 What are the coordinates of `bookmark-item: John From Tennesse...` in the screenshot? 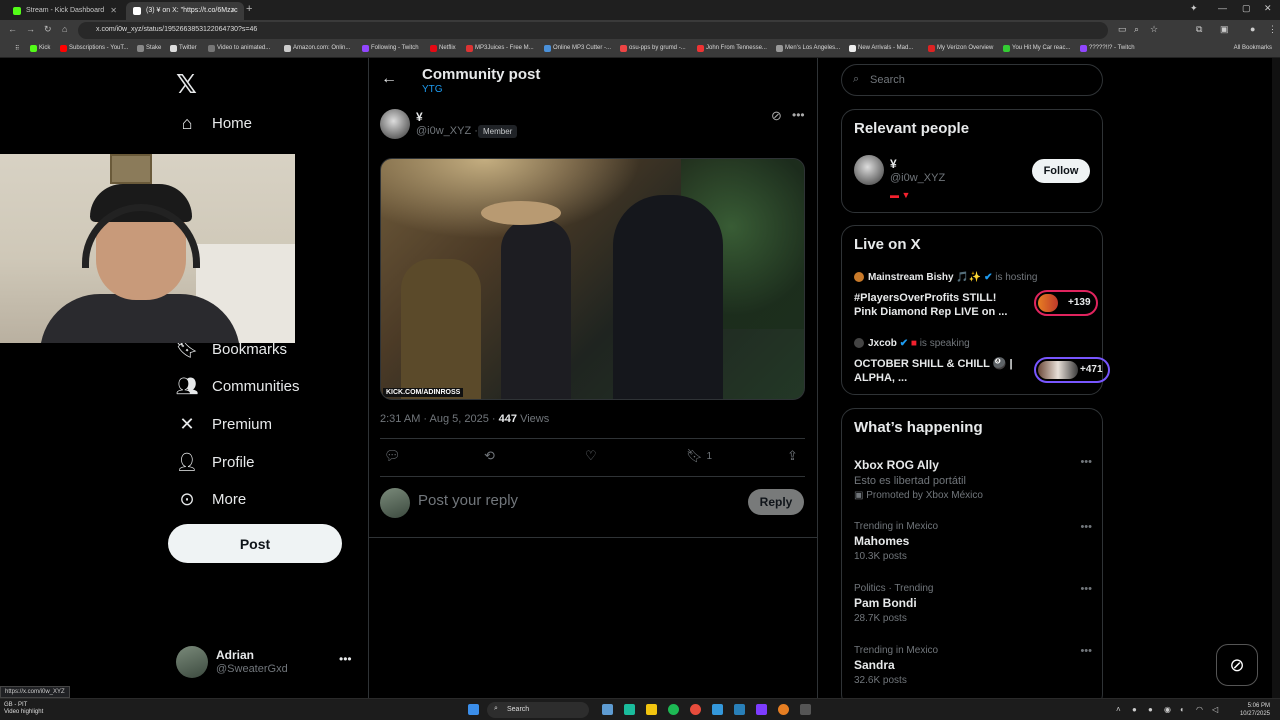 It's located at (732, 48).